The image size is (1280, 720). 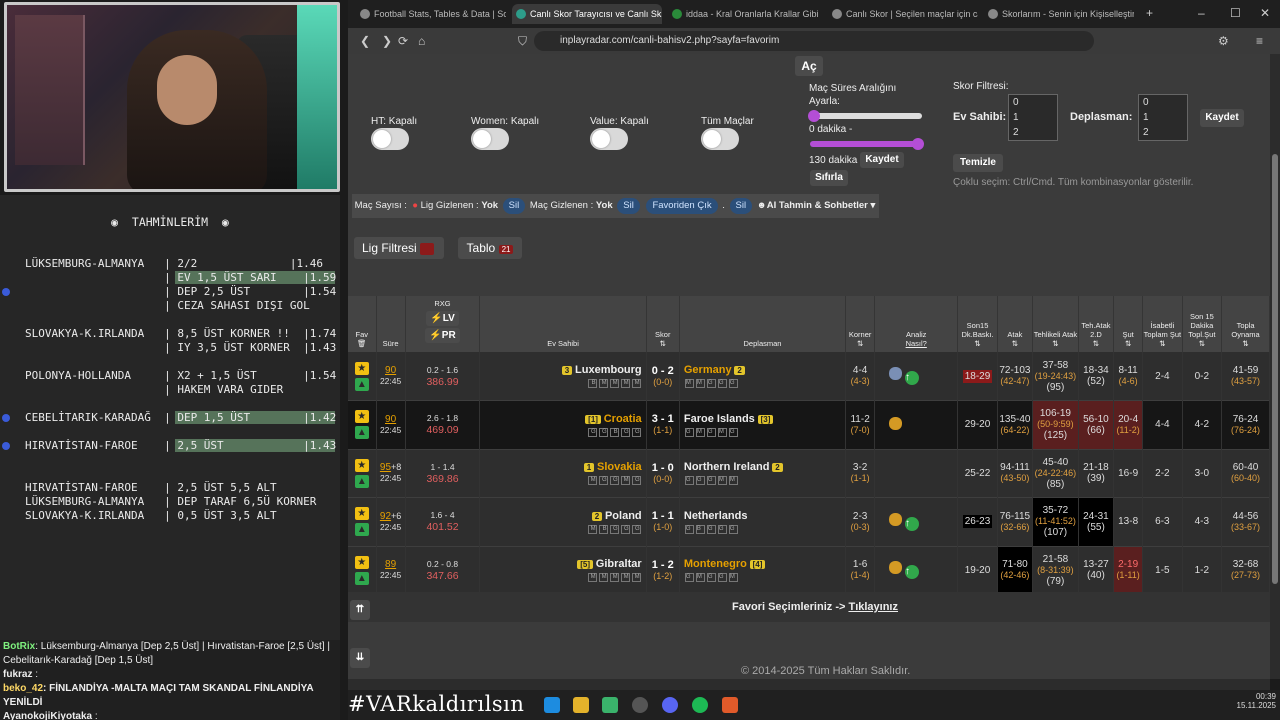 I want to click on away-team: Netherlands, so click(x=716, y=516).